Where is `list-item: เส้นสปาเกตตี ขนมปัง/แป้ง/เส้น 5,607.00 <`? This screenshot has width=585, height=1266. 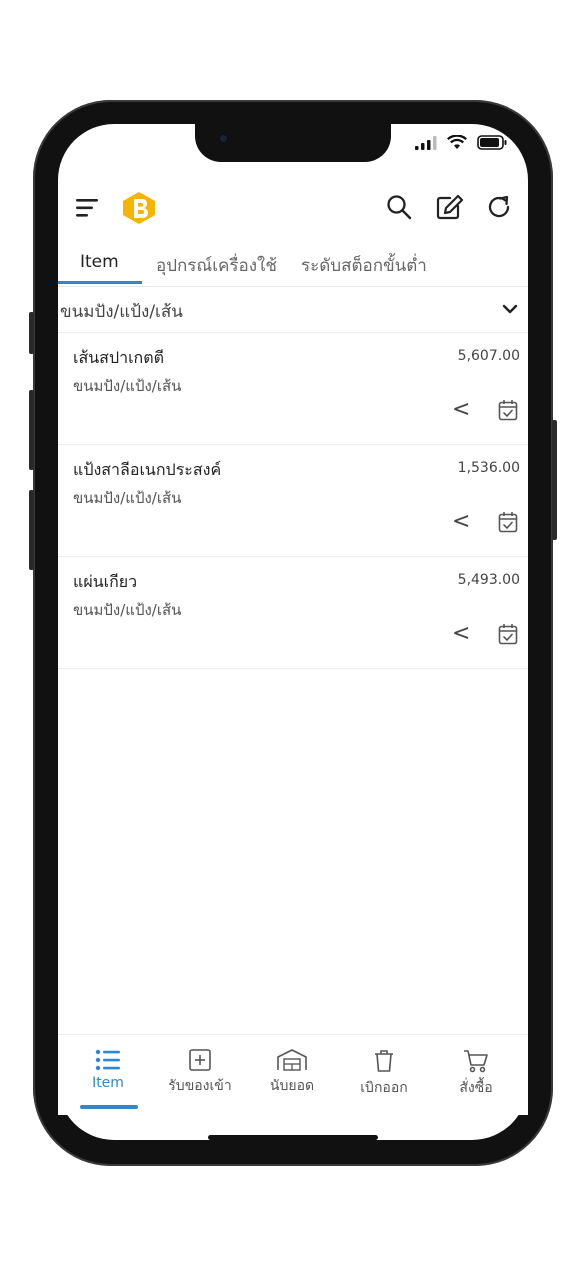
list-item: เส้นสปาเกตตี ขนมปัง/แป้ง/เส้น 5,607.00 < is located at coordinates (293, 389).